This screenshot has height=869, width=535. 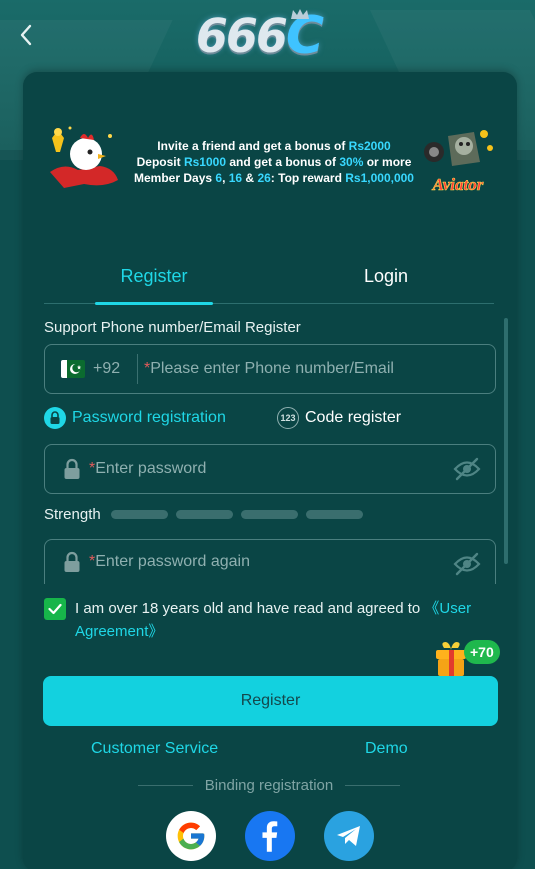 I want to click on logo-text: 666, so click(x=241, y=36).